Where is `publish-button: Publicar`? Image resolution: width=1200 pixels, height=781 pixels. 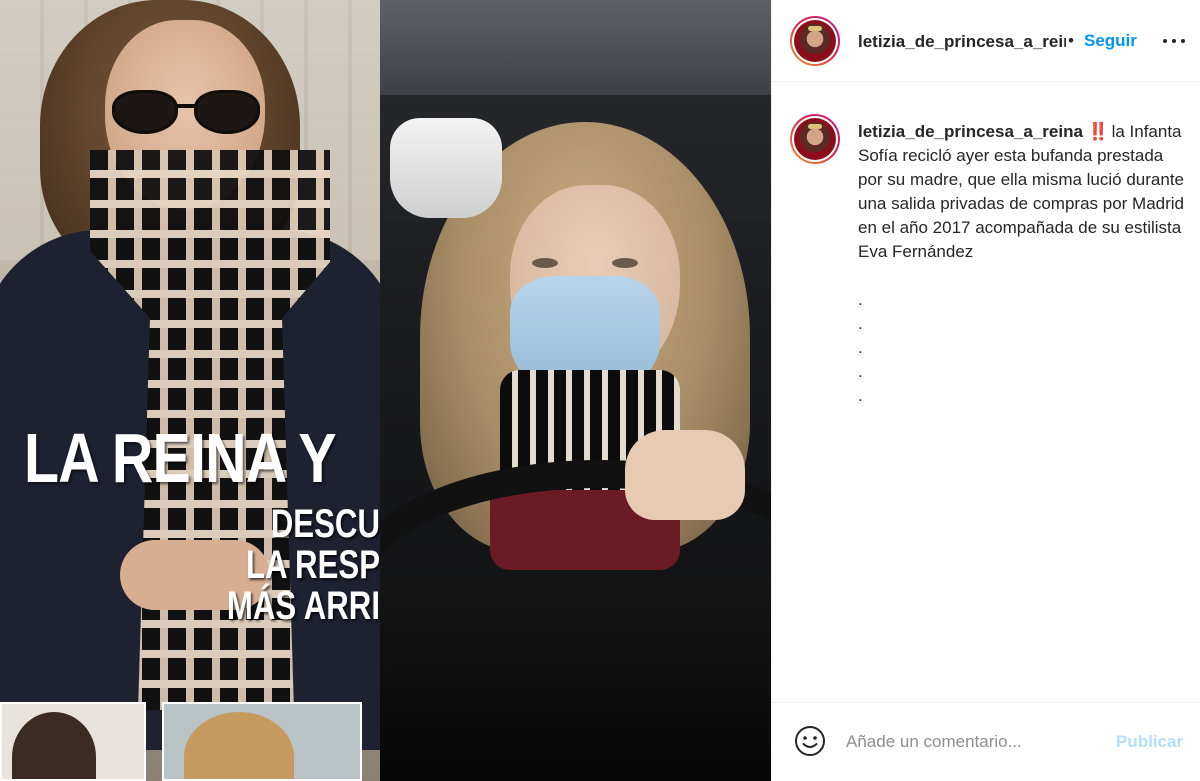 publish-button: Publicar is located at coordinates (1149, 742).